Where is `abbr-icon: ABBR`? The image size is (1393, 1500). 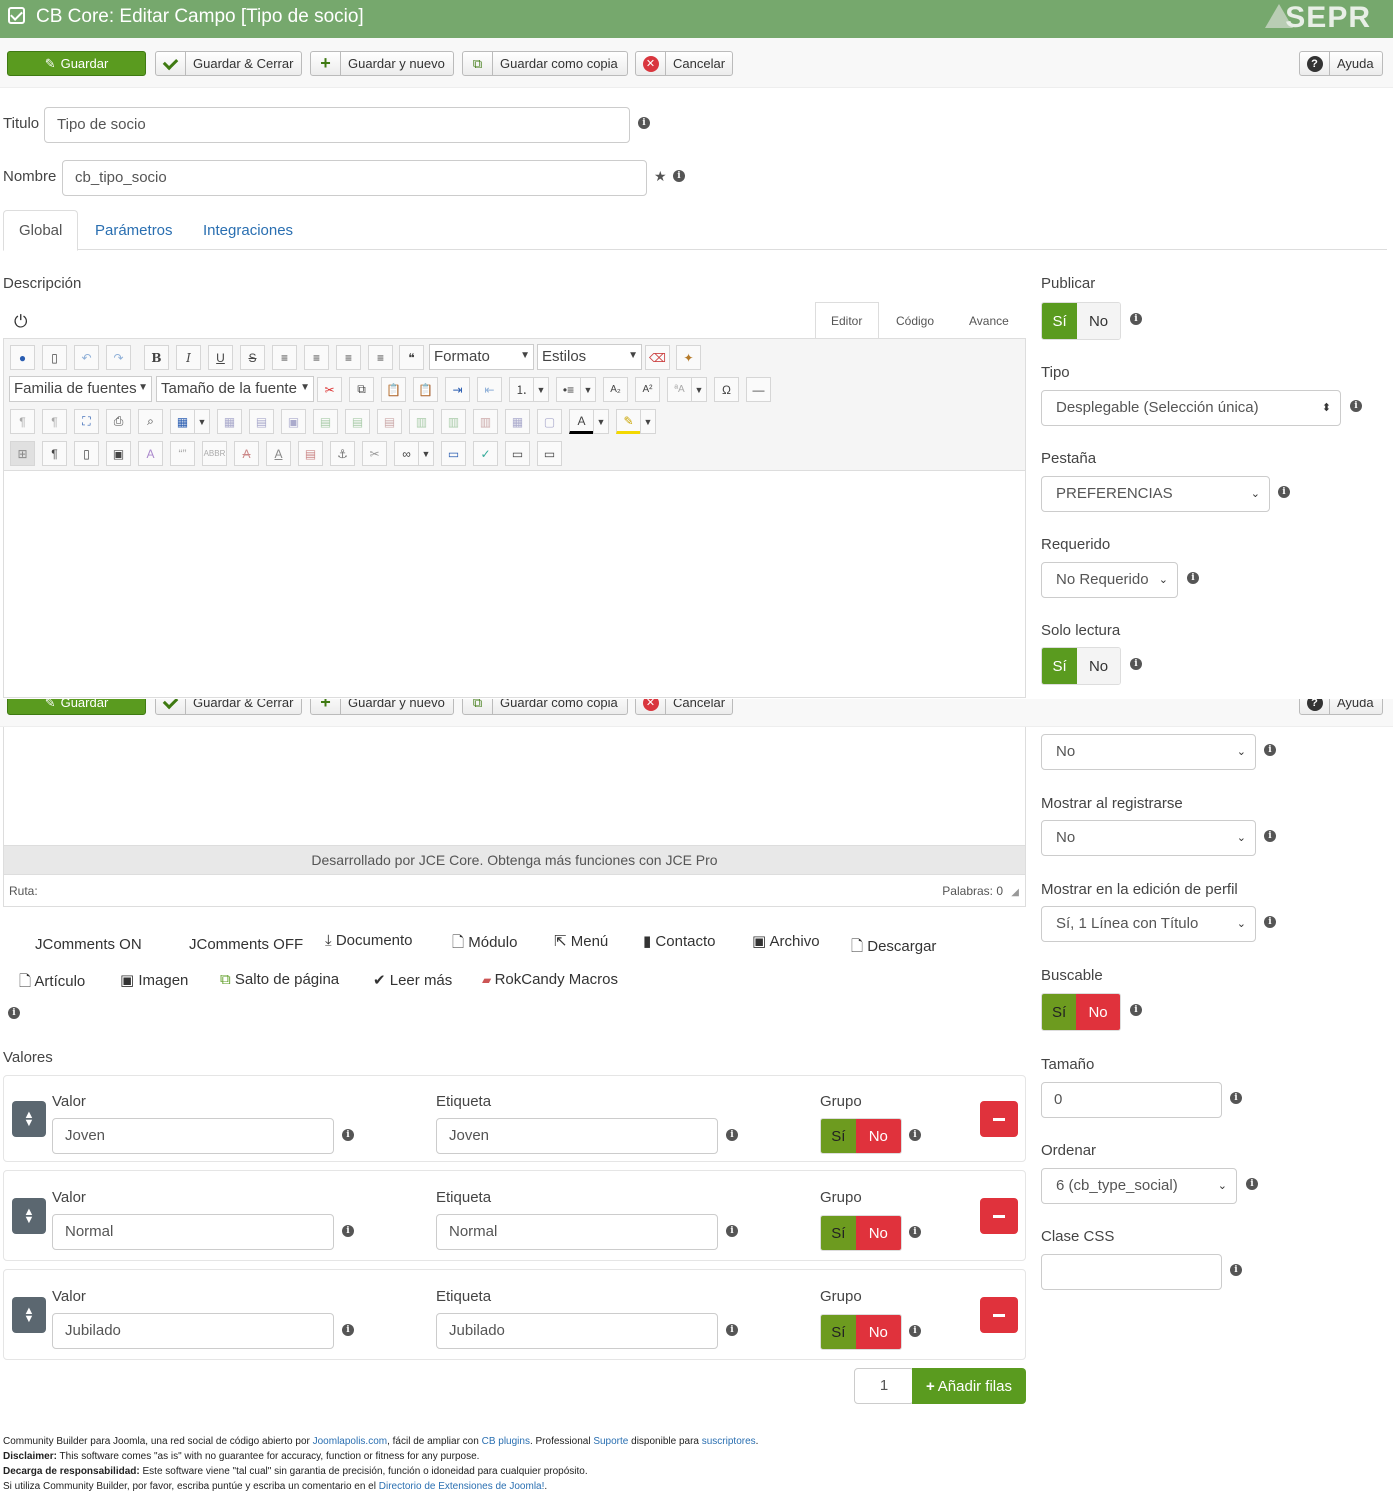 abbr-icon: ABBR is located at coordinates (214, 453).